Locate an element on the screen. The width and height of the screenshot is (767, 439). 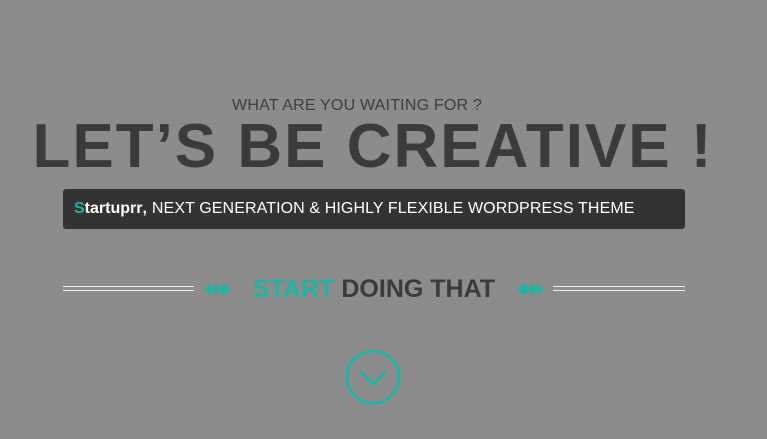
cta-divider-row: START DOING THAT is located at coordinates (374, 289).